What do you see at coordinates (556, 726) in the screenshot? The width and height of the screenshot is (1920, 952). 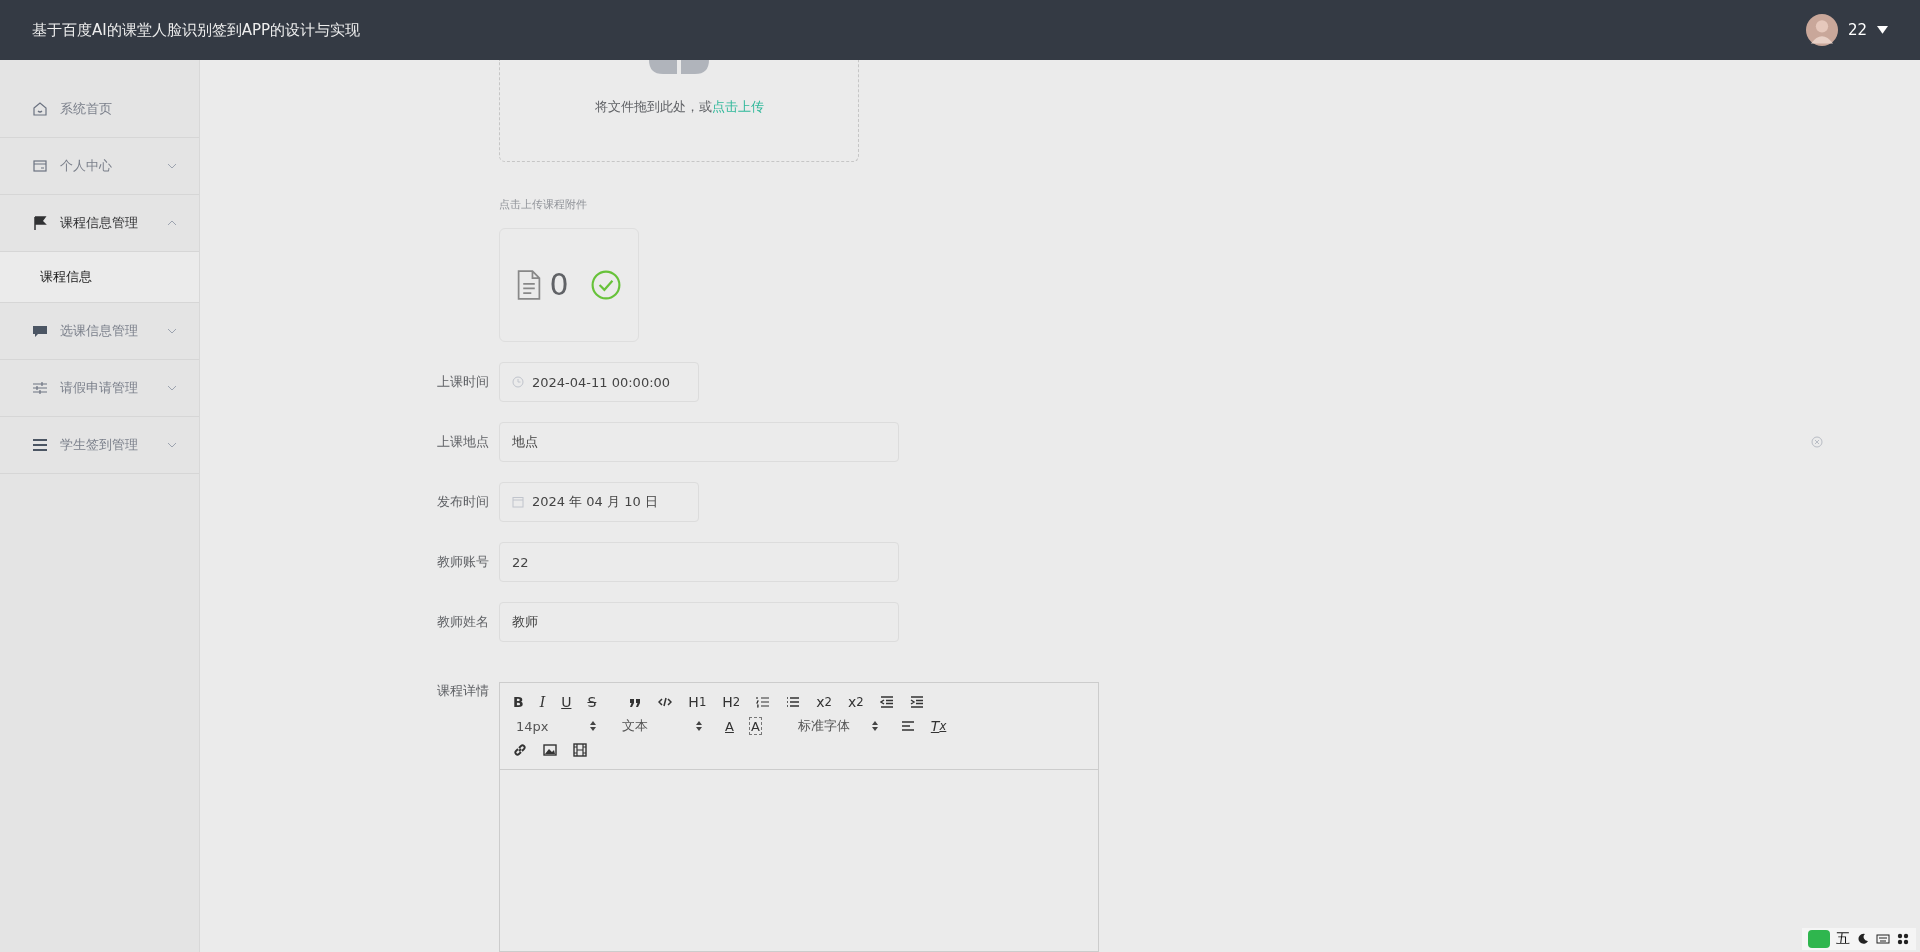 I see `toolbar-select: 14px` at bounding box center [556, 726].